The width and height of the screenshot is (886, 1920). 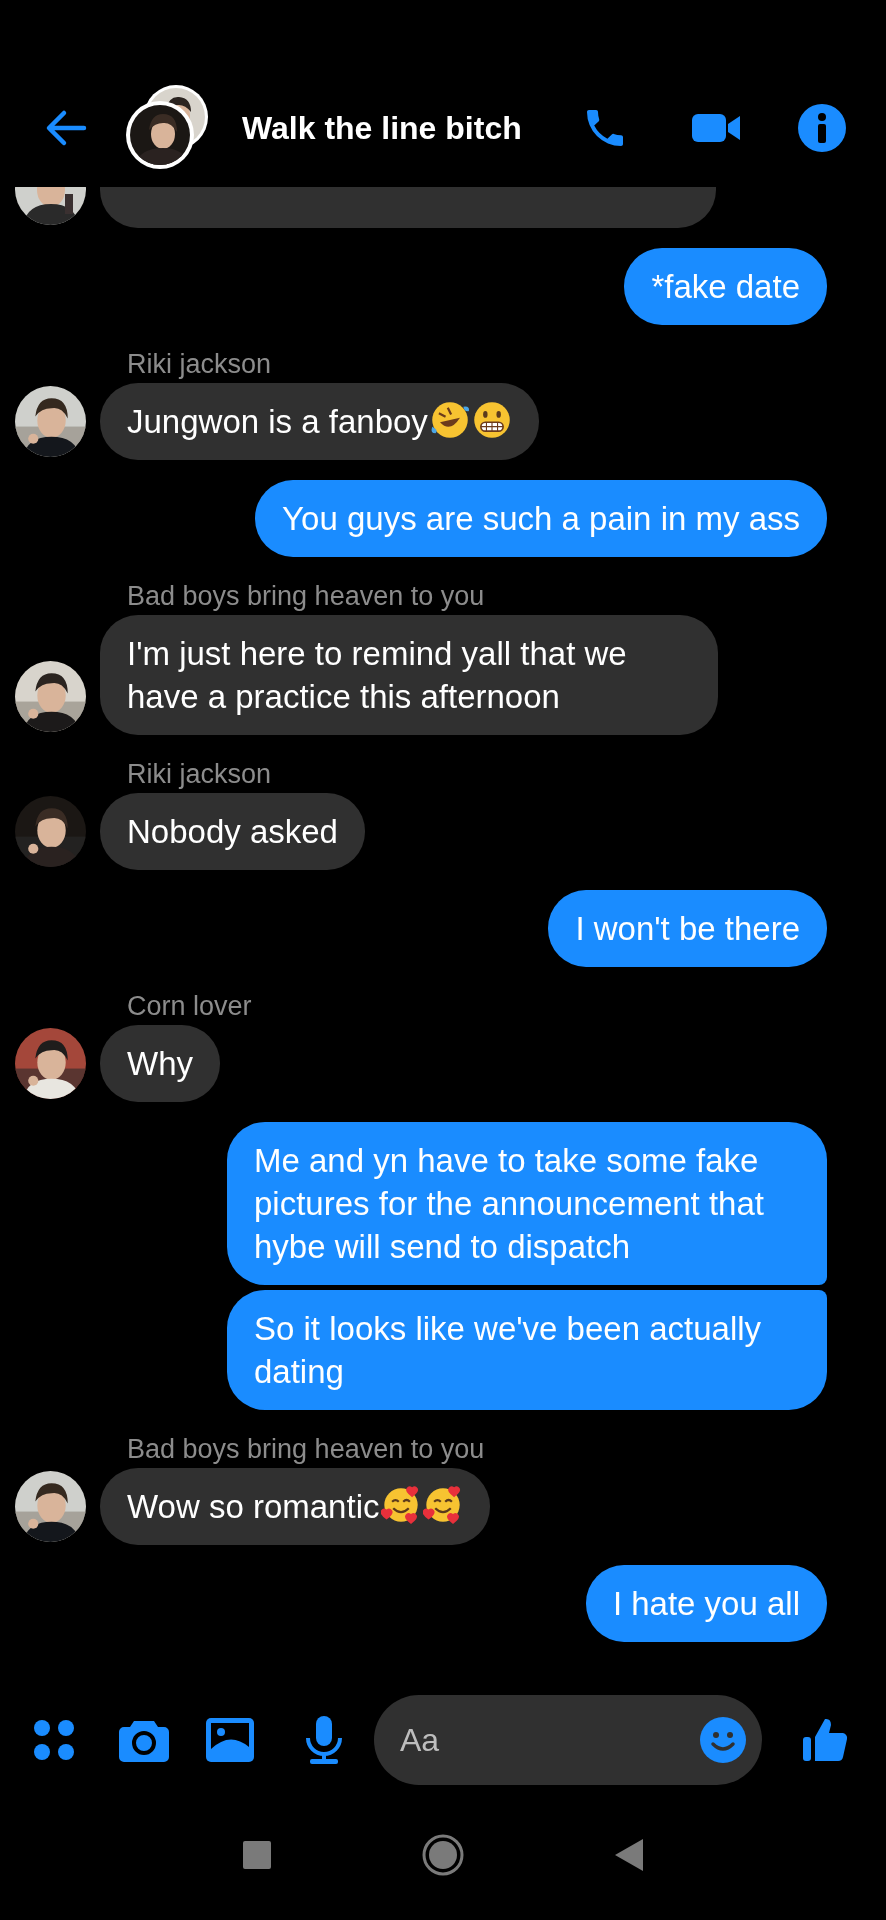 I want to click on info-button, so click(x=822, y=128).